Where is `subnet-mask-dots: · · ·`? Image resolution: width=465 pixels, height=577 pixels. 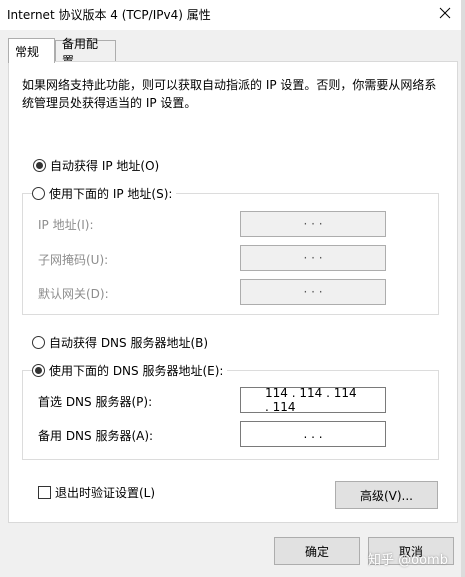 subnet-mask-dots: · · · is located at coordinates (313, 258).